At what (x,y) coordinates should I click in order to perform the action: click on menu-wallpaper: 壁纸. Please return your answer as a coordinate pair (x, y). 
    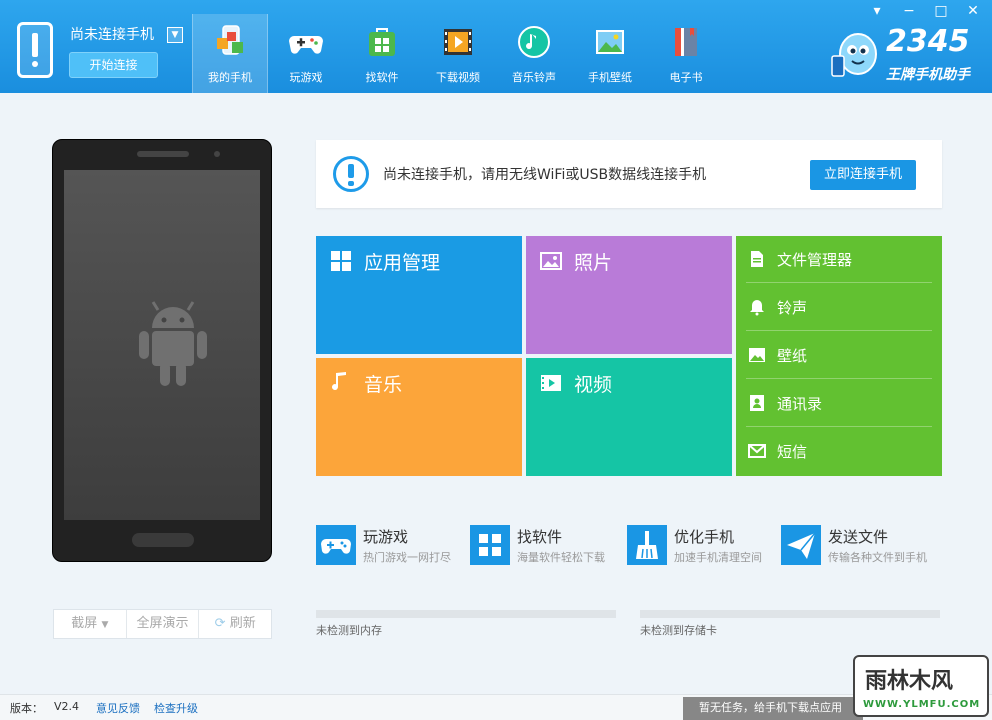
    Looking at the image, I should click on (839, 355).